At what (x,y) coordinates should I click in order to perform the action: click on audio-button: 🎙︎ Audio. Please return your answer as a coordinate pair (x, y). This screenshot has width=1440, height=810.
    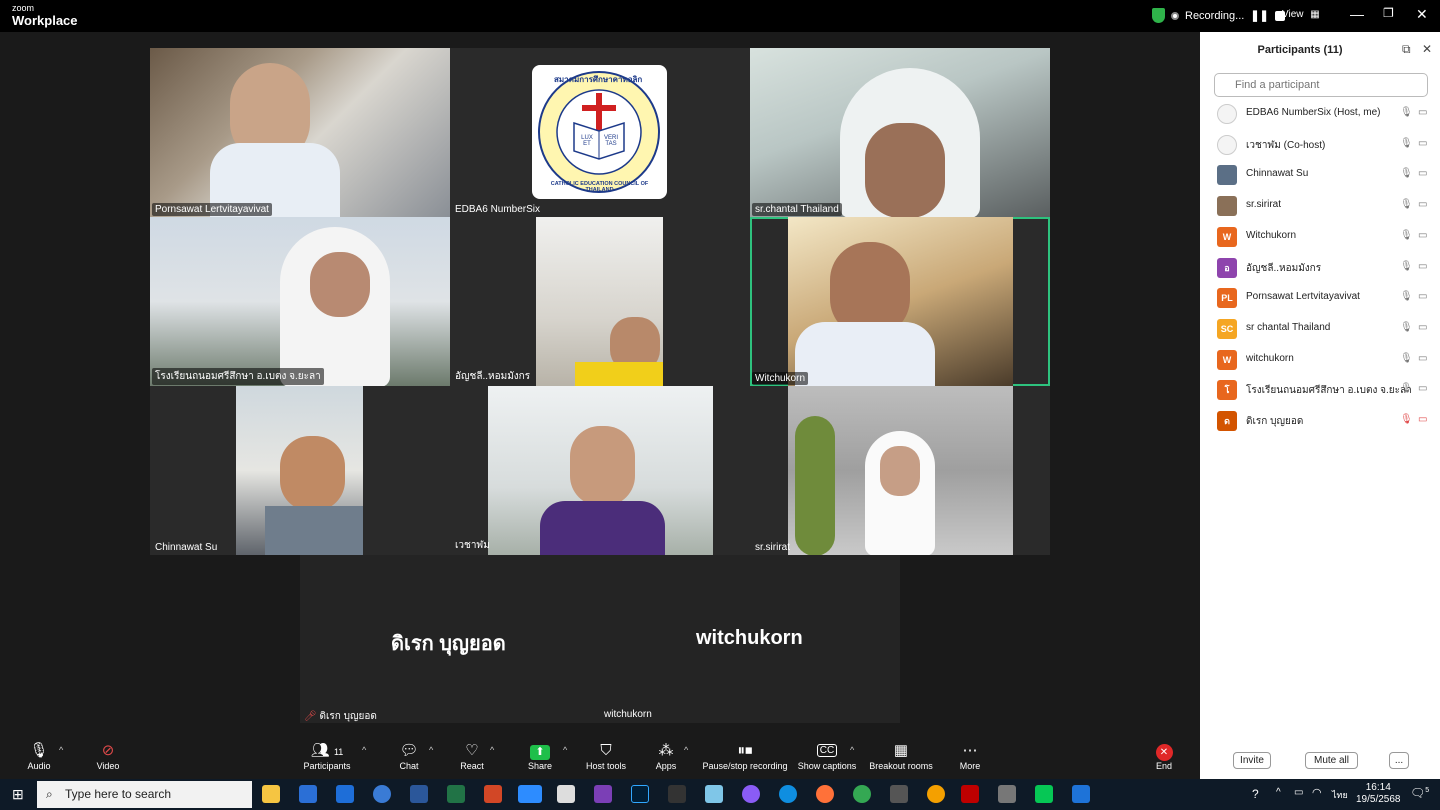
    Looking at the image, I should click on (39, 758).